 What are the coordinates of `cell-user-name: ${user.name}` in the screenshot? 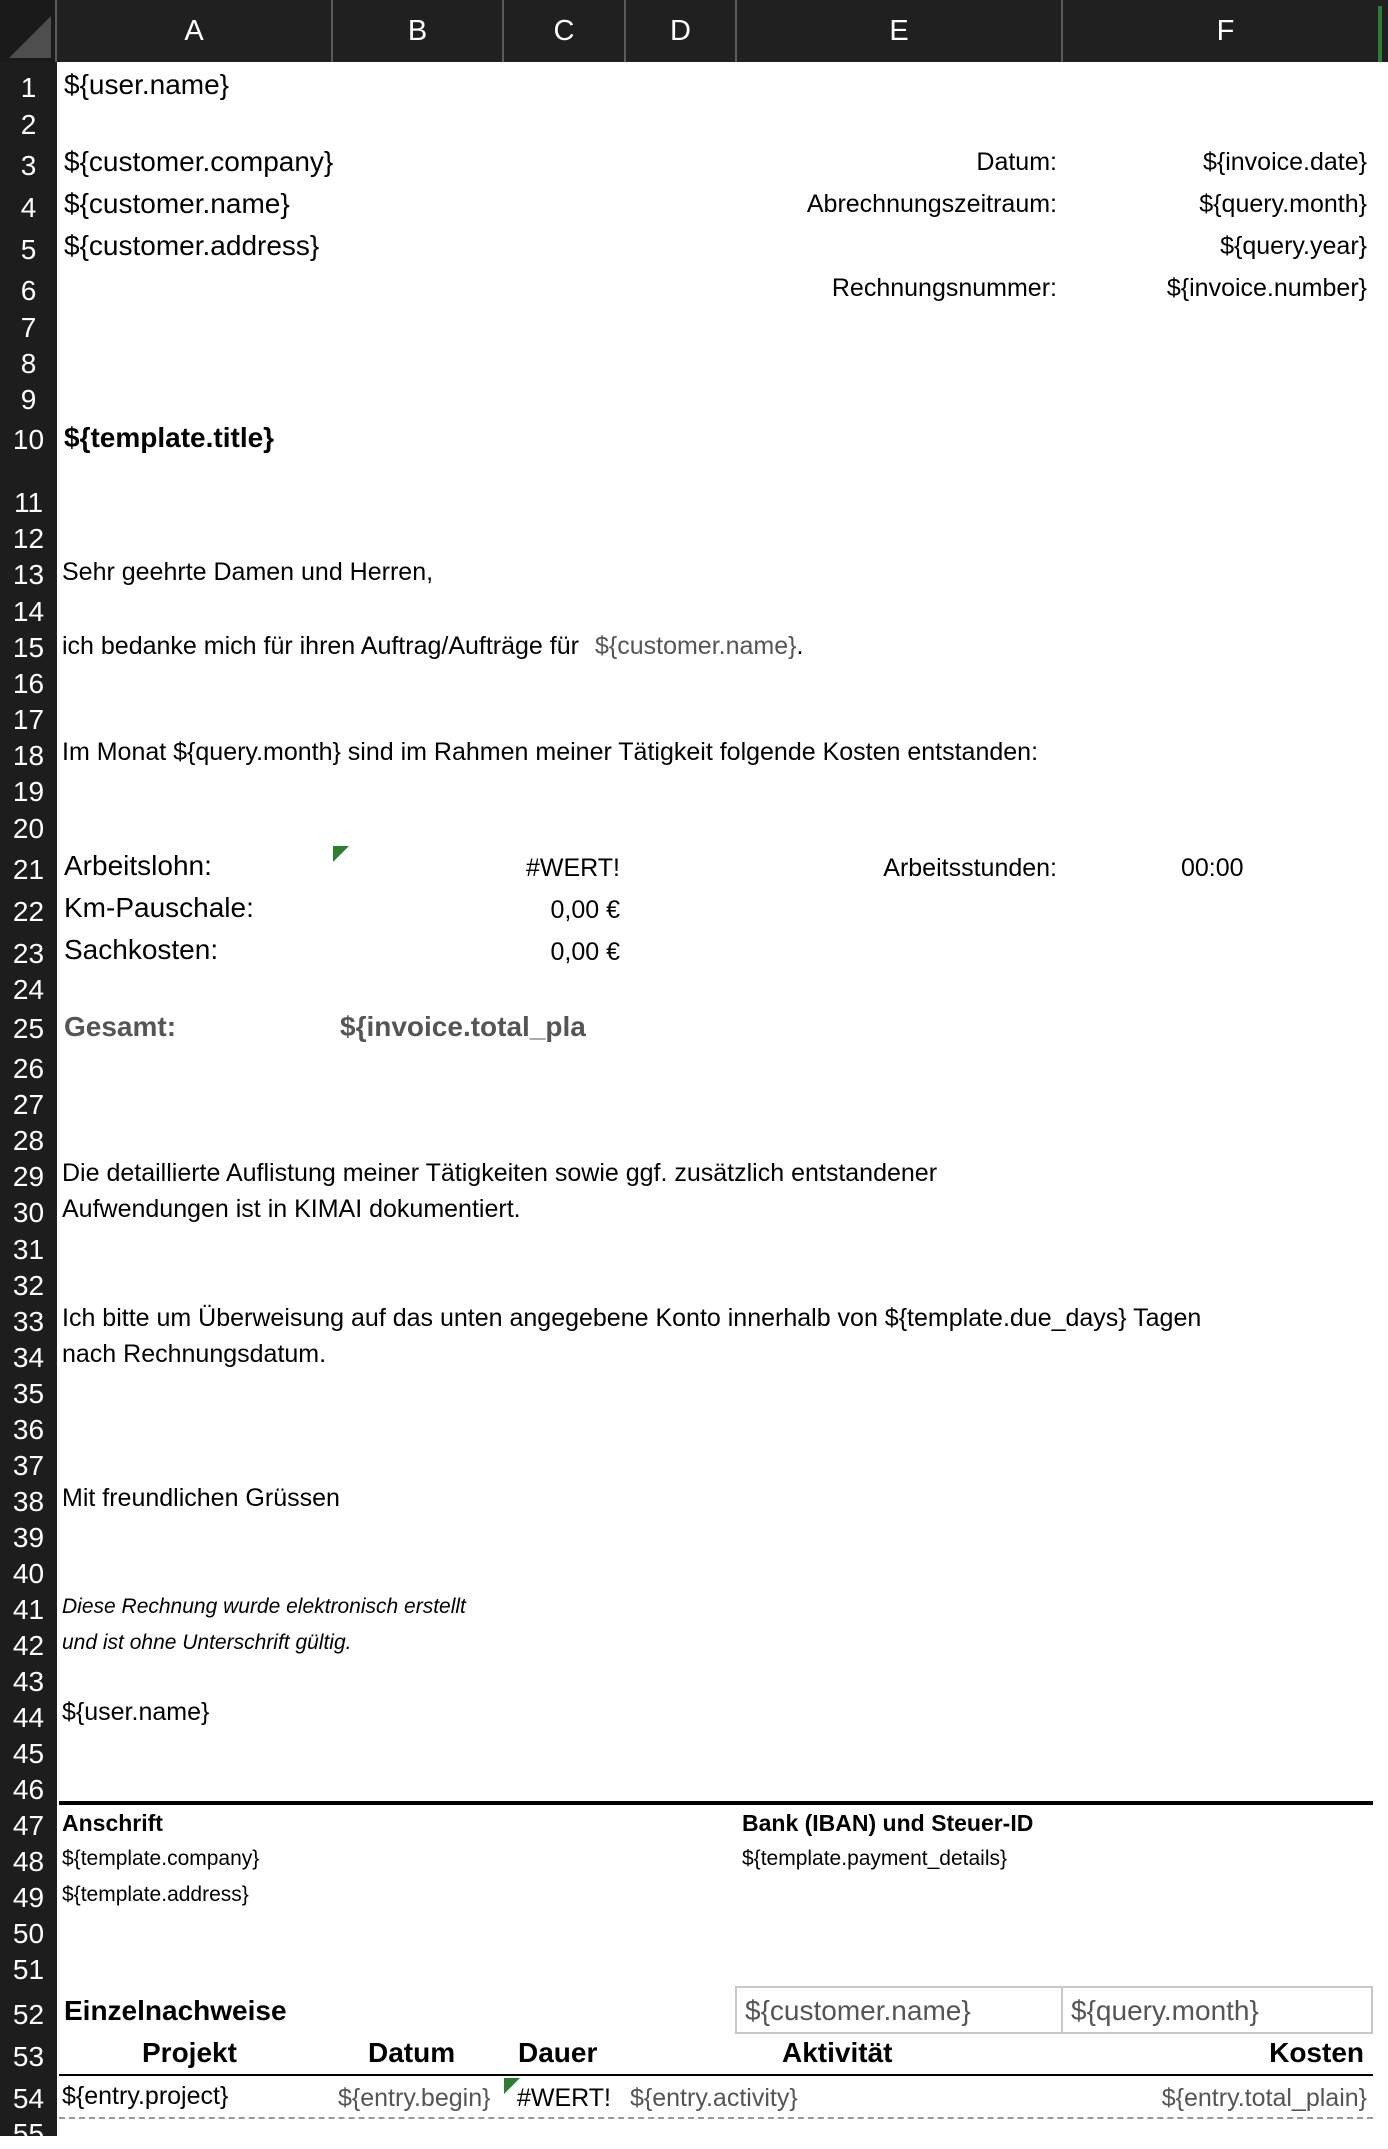 It's located at (146, 85).